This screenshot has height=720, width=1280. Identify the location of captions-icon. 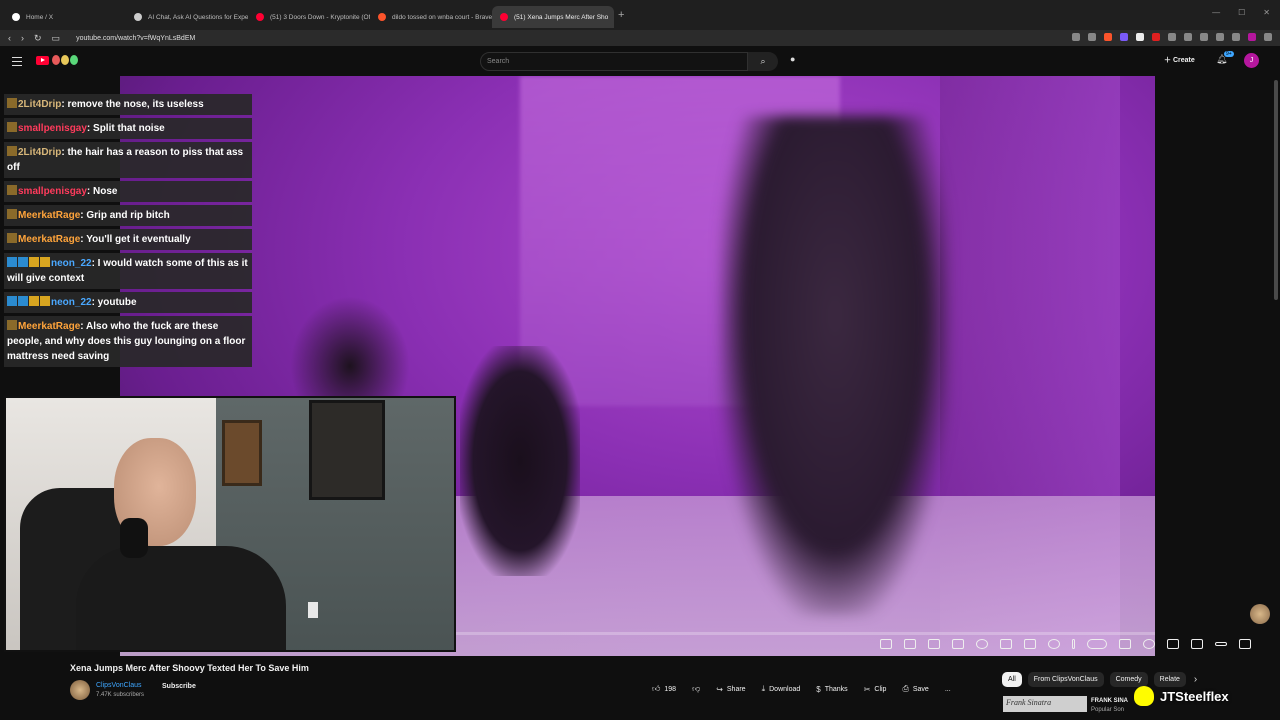
(1125, 644).